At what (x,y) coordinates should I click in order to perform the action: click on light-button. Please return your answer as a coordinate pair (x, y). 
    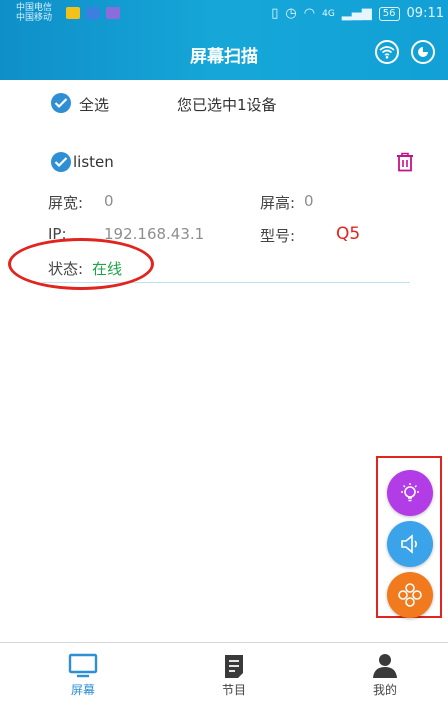
    Looking at the image, I should click on (410, 493).